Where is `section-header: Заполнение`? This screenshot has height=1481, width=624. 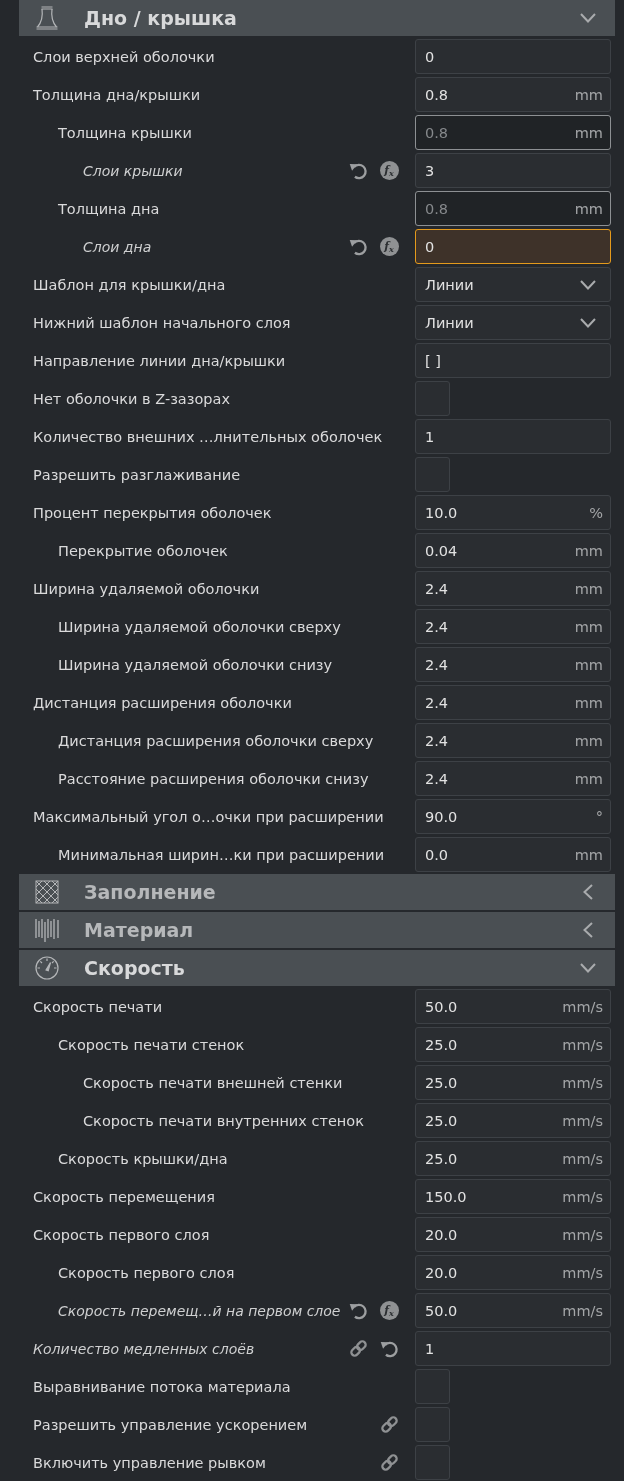
section-header: Заполнение is located at coordinates (317, 892).